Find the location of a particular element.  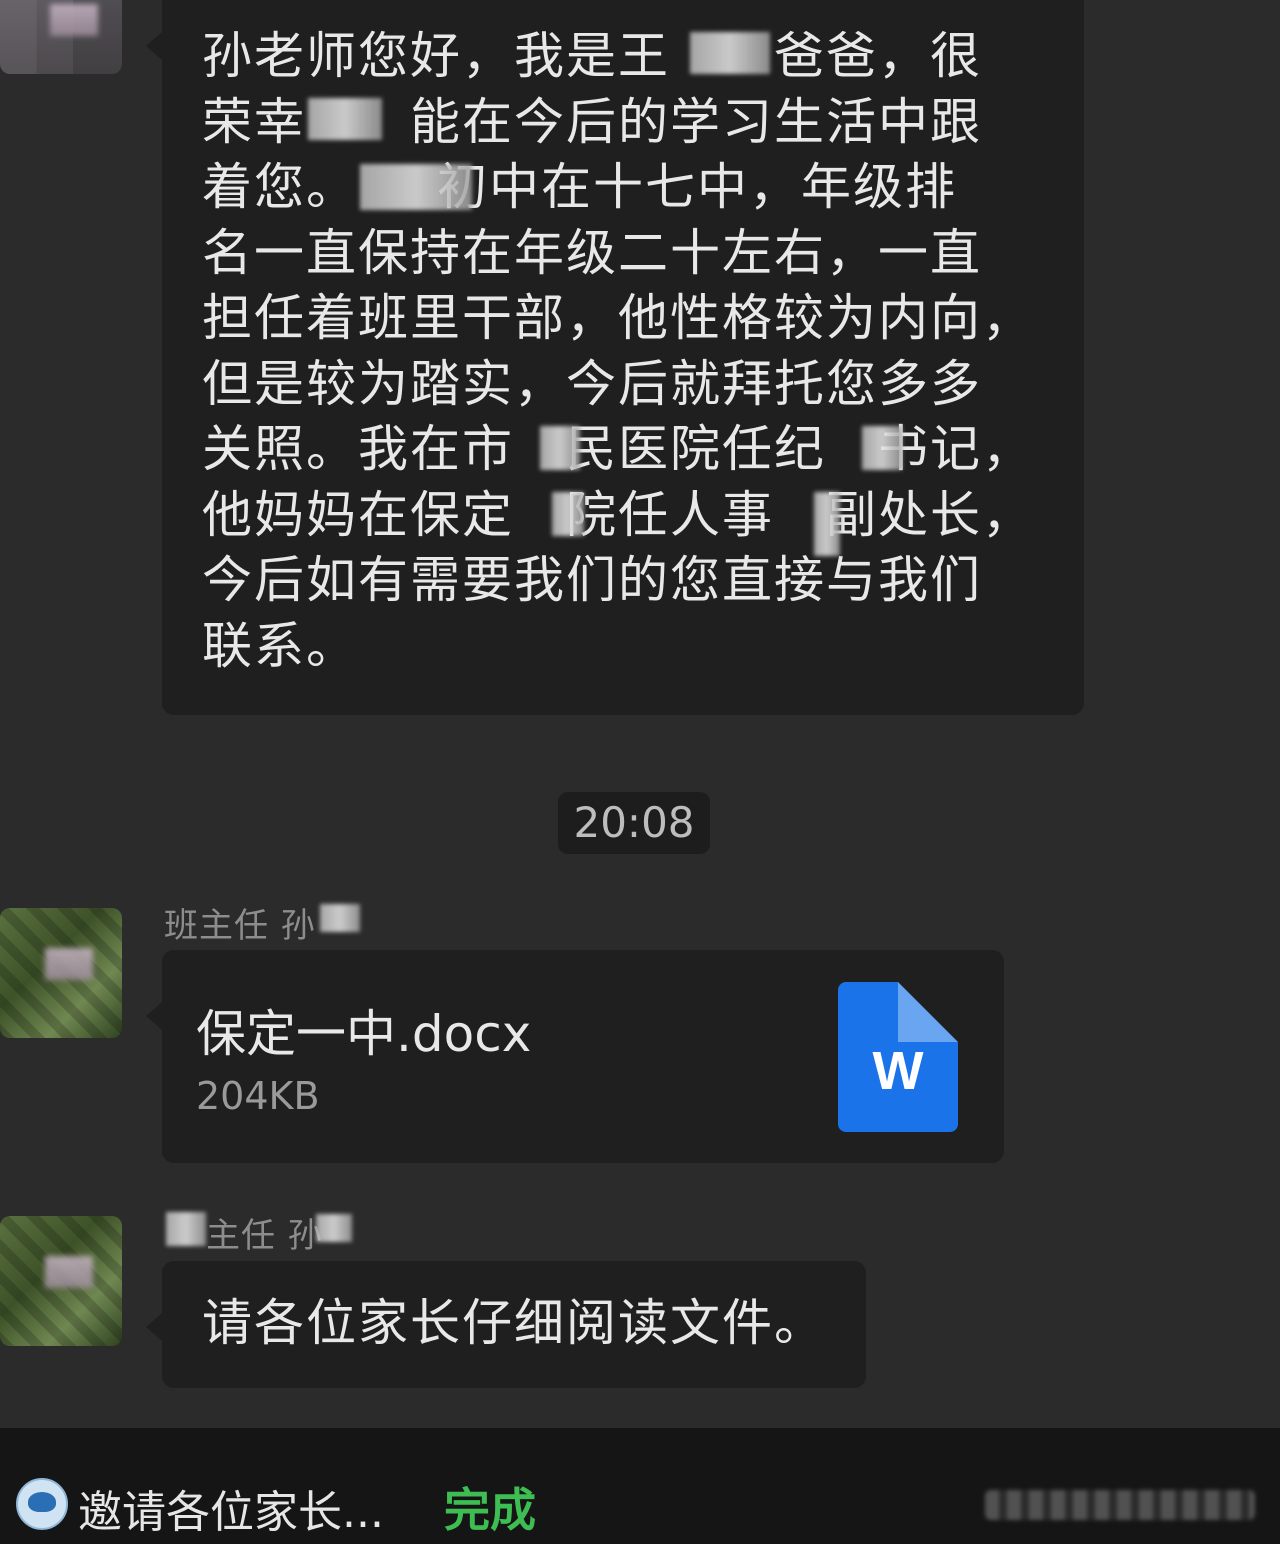

word-icon-letter: W is located at coordinates (898, 1071).